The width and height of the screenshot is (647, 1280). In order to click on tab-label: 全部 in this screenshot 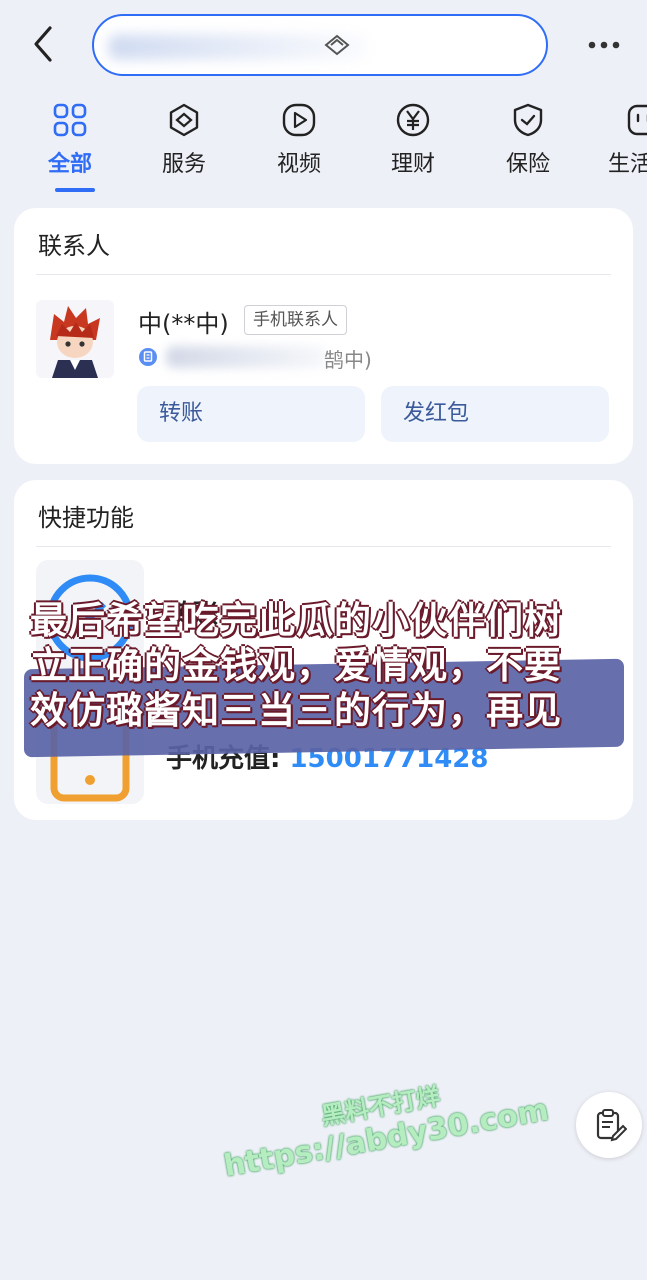, I will do `click(69, 164)`.